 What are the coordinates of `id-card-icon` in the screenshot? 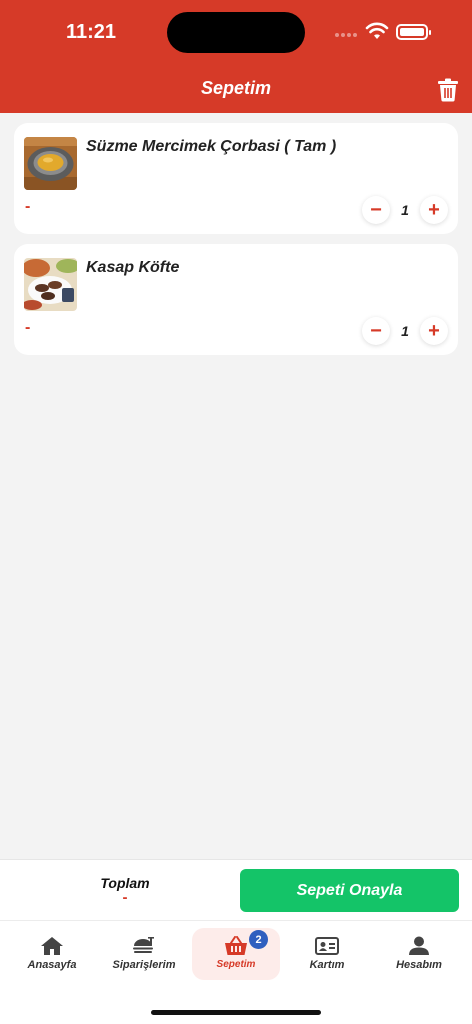 It's located at (327, 946).